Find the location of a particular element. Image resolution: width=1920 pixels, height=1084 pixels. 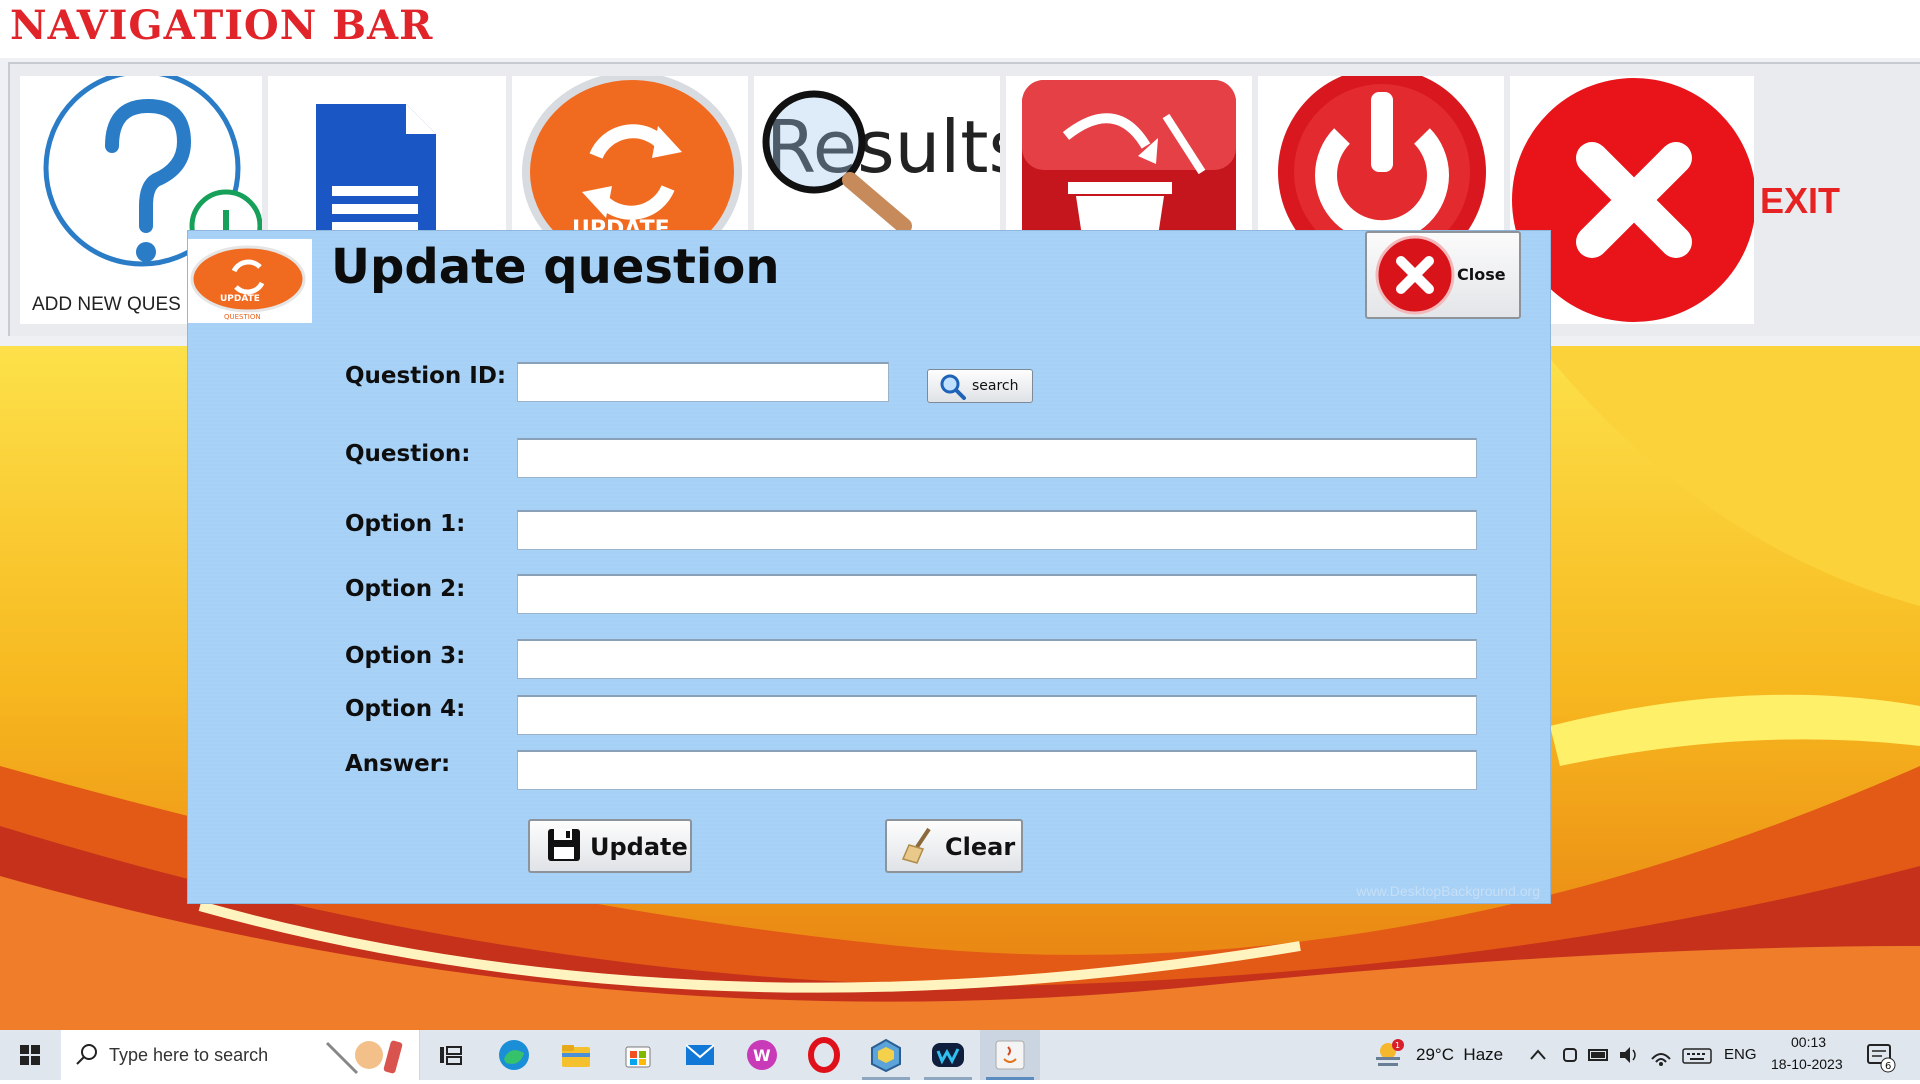

java-icon is located at coordinates (1010, 1055).